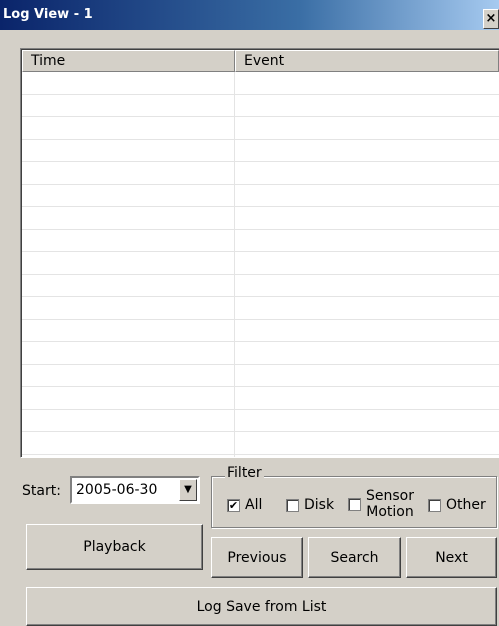  Describe the element at coordinates (249, 15) in the screenshot. I see `window-titlebar: Log View - 1 ×` at that location.